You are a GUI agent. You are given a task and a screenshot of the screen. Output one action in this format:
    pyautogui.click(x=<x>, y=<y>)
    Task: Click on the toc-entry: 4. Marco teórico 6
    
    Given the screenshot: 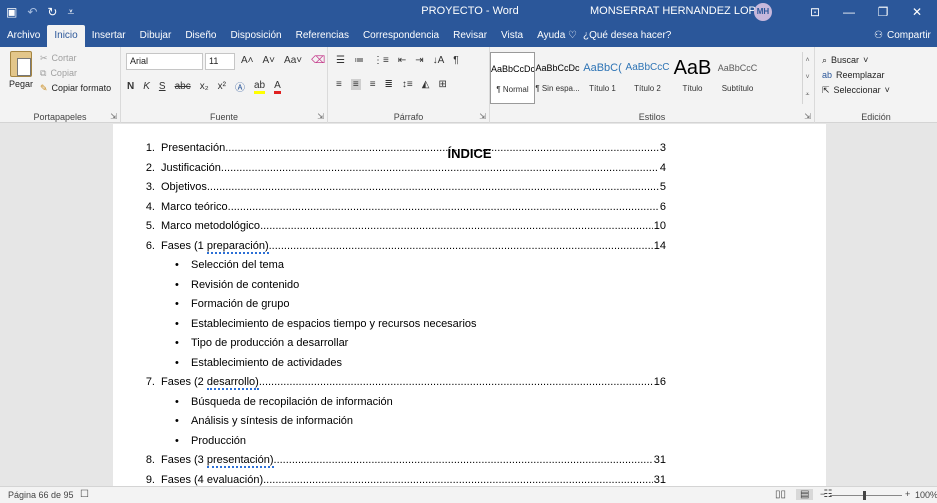 What is the action you would take?
    pyautogui.click(x=403, y=207)
    